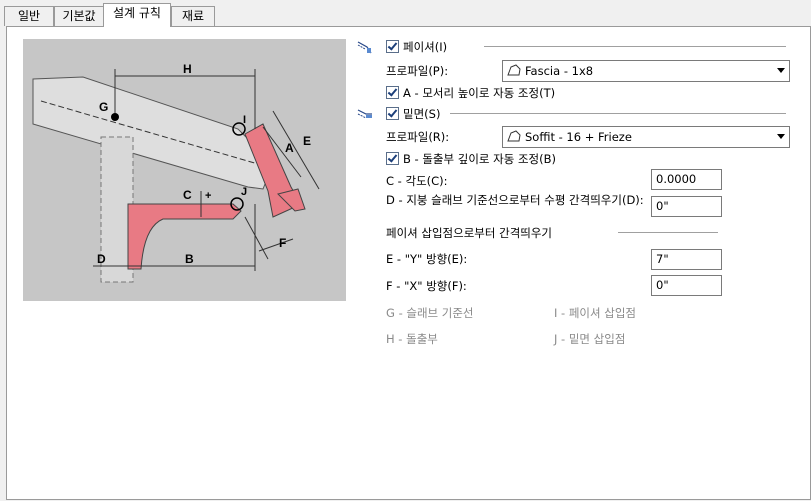 This screenshot has height=501, width=811. Describe the element at coordinates (256, 238) in the screenshot. I see `dim-f-ext` at that location.